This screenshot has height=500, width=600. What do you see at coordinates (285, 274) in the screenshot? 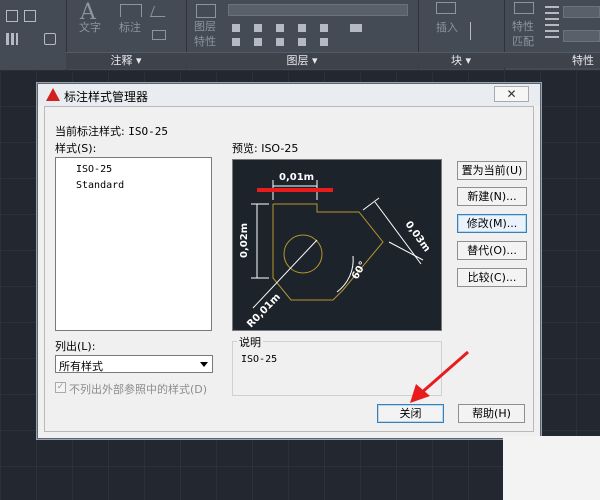
I see `preview-radius-leader` at bounding box center [285, 274].